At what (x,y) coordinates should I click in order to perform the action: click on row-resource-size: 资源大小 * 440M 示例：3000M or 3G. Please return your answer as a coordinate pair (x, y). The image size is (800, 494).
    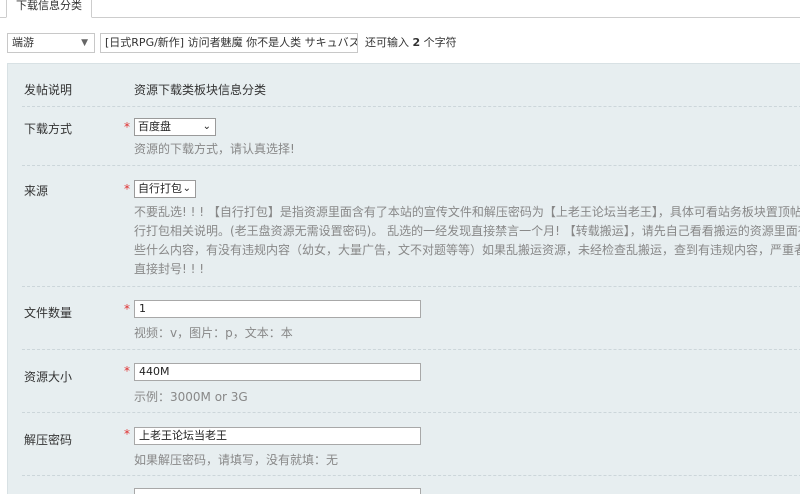
    Looking at the image, I should click on (404, 381).